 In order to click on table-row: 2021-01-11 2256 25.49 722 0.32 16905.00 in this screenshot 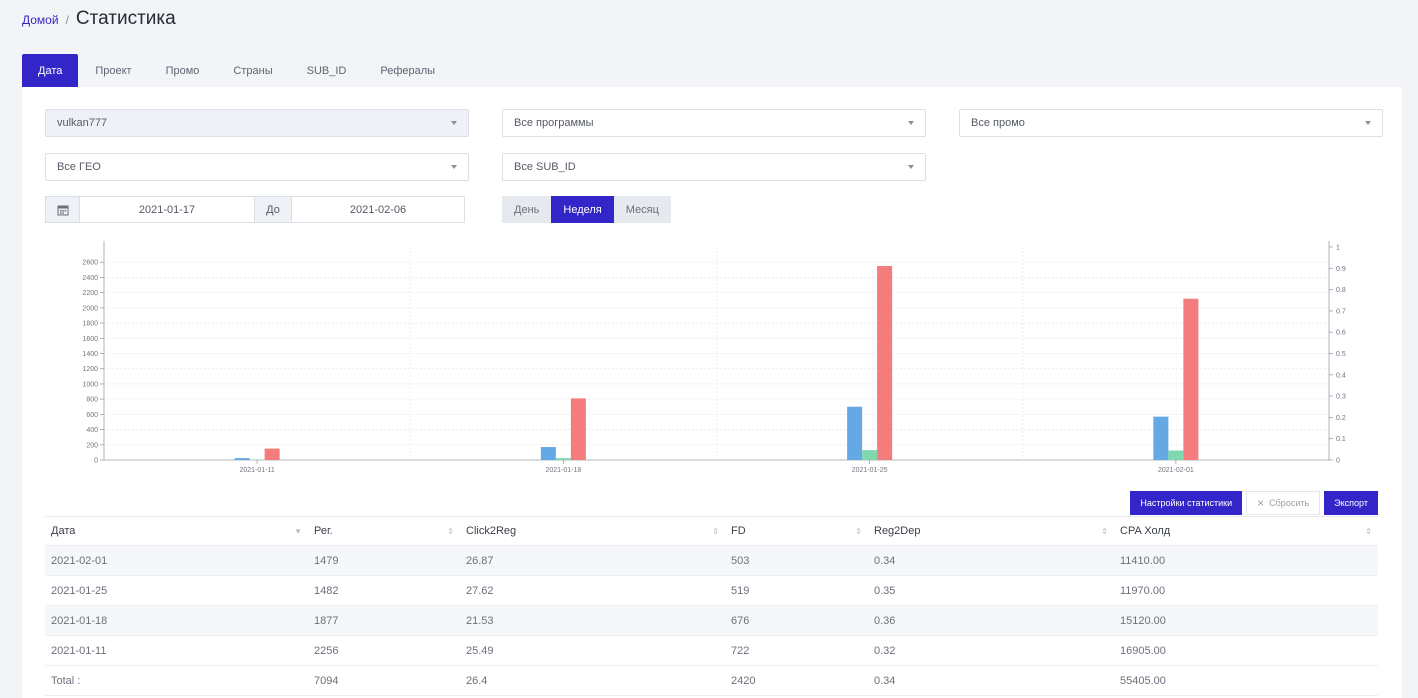, I will do `click(711, 650)`.